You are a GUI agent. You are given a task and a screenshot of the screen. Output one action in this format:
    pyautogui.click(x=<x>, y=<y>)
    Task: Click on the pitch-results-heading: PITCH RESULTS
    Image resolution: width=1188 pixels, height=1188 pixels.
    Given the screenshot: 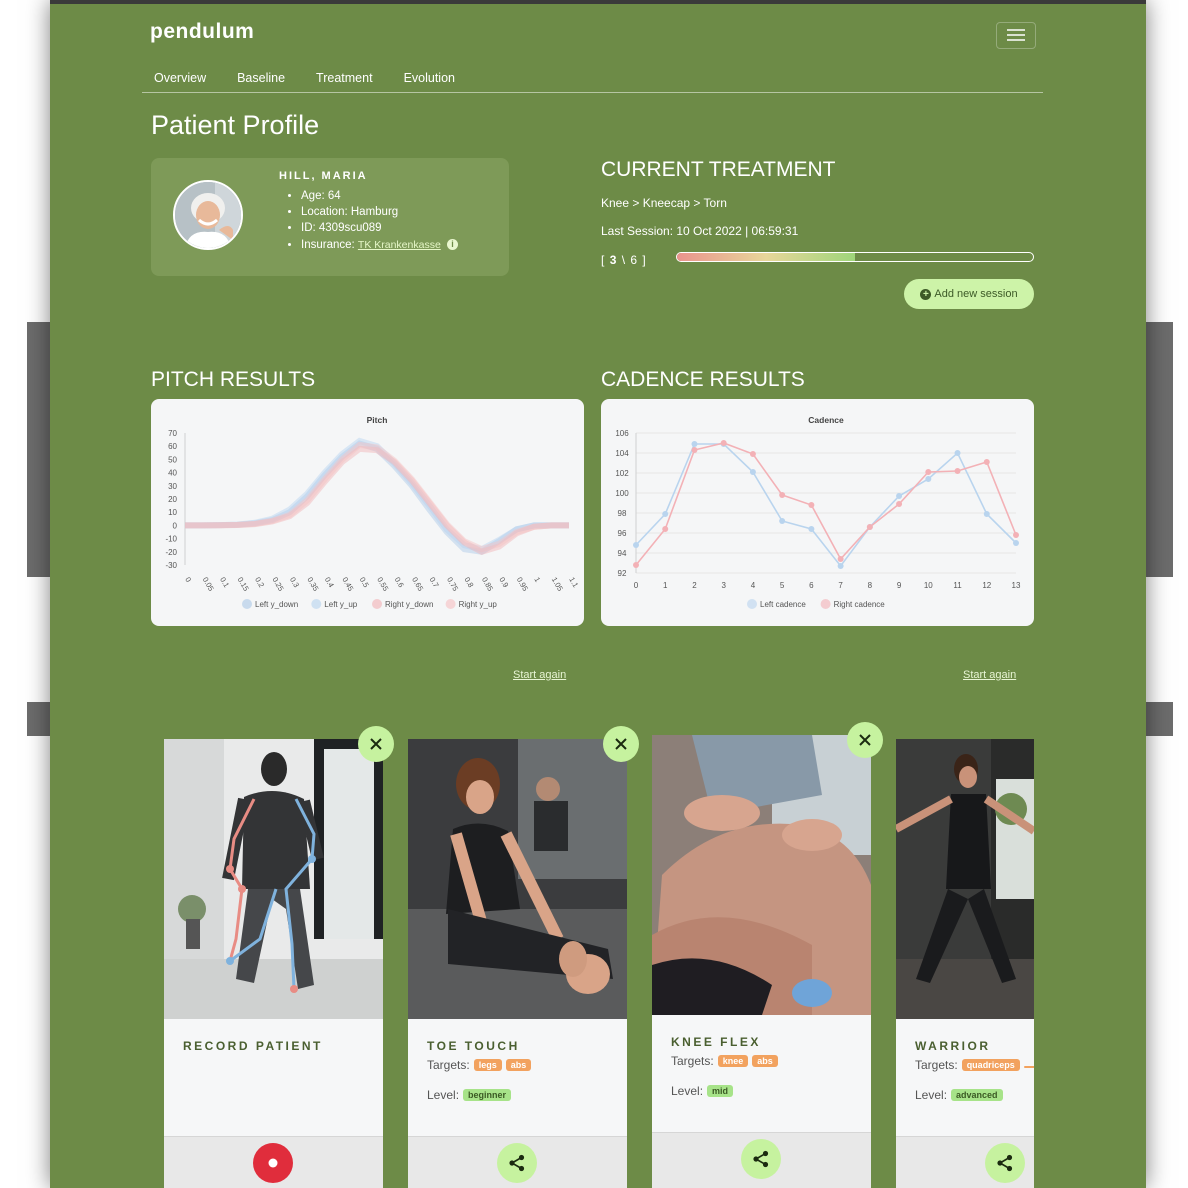 What is the action you would take?
    pyautogui.click(x=233, y=379)
    